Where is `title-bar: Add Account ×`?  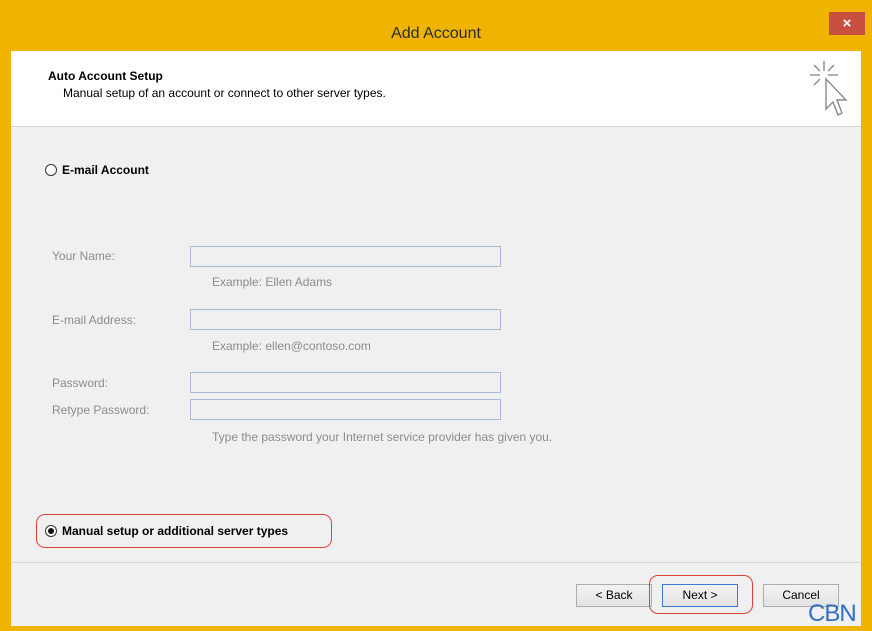
title-bar: Add Account × is located at coordinates (436, 26).